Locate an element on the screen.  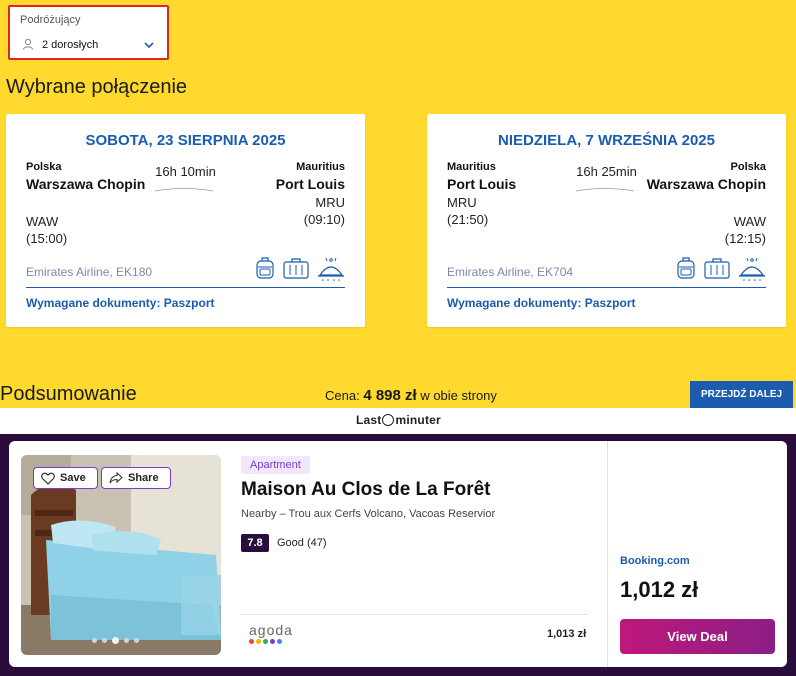
booking-price: 1,012 zł is located at coordinates (659, 589).